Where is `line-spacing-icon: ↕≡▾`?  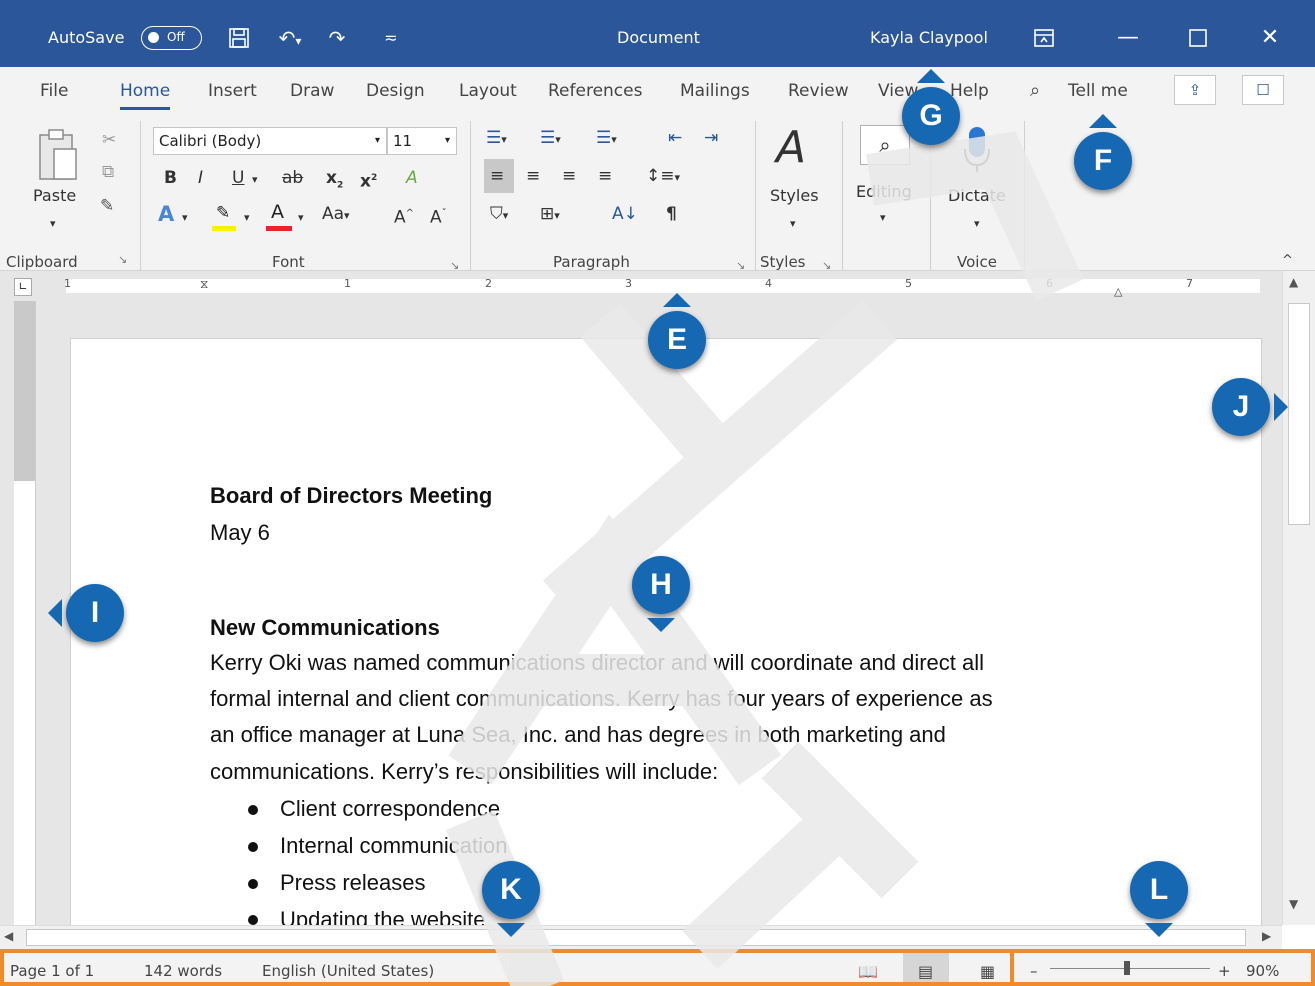 line-spacing-icon: ↕≡▾ is located at coordinates (663, 177).